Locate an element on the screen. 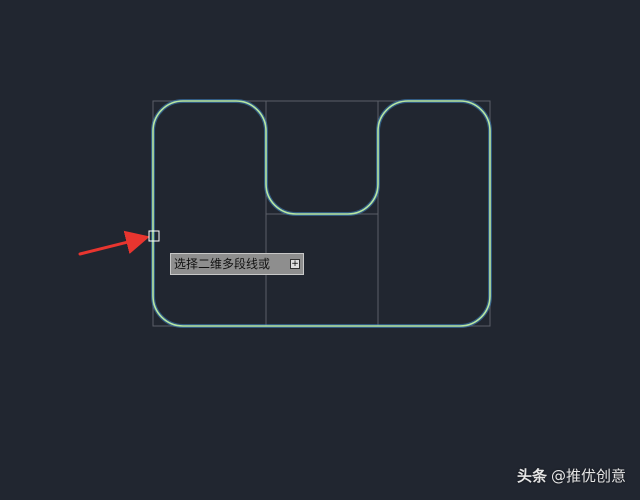 This screenshot has height=500, width=640. plus-box-icon: + is located at coordinates (295, 264).